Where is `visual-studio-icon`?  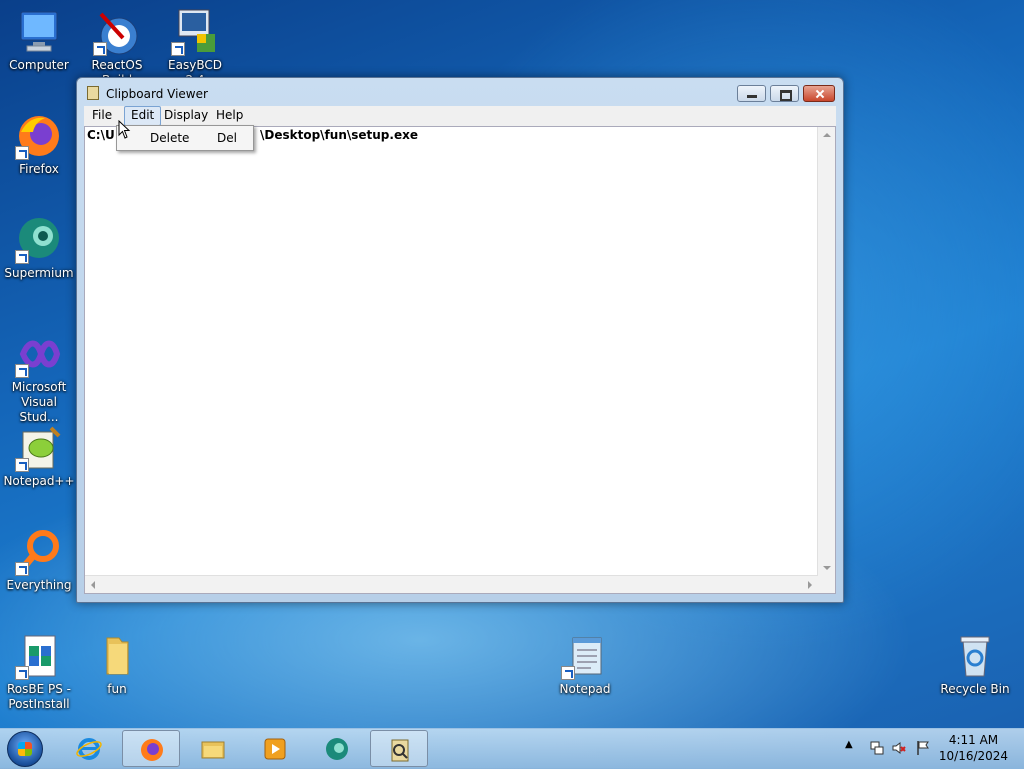 visual-studio-icon is located at coordinates (39, 354).